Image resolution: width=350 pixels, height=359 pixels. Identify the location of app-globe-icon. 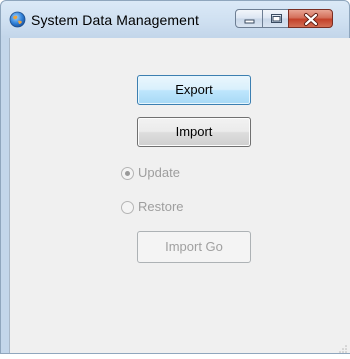
(17, 19).